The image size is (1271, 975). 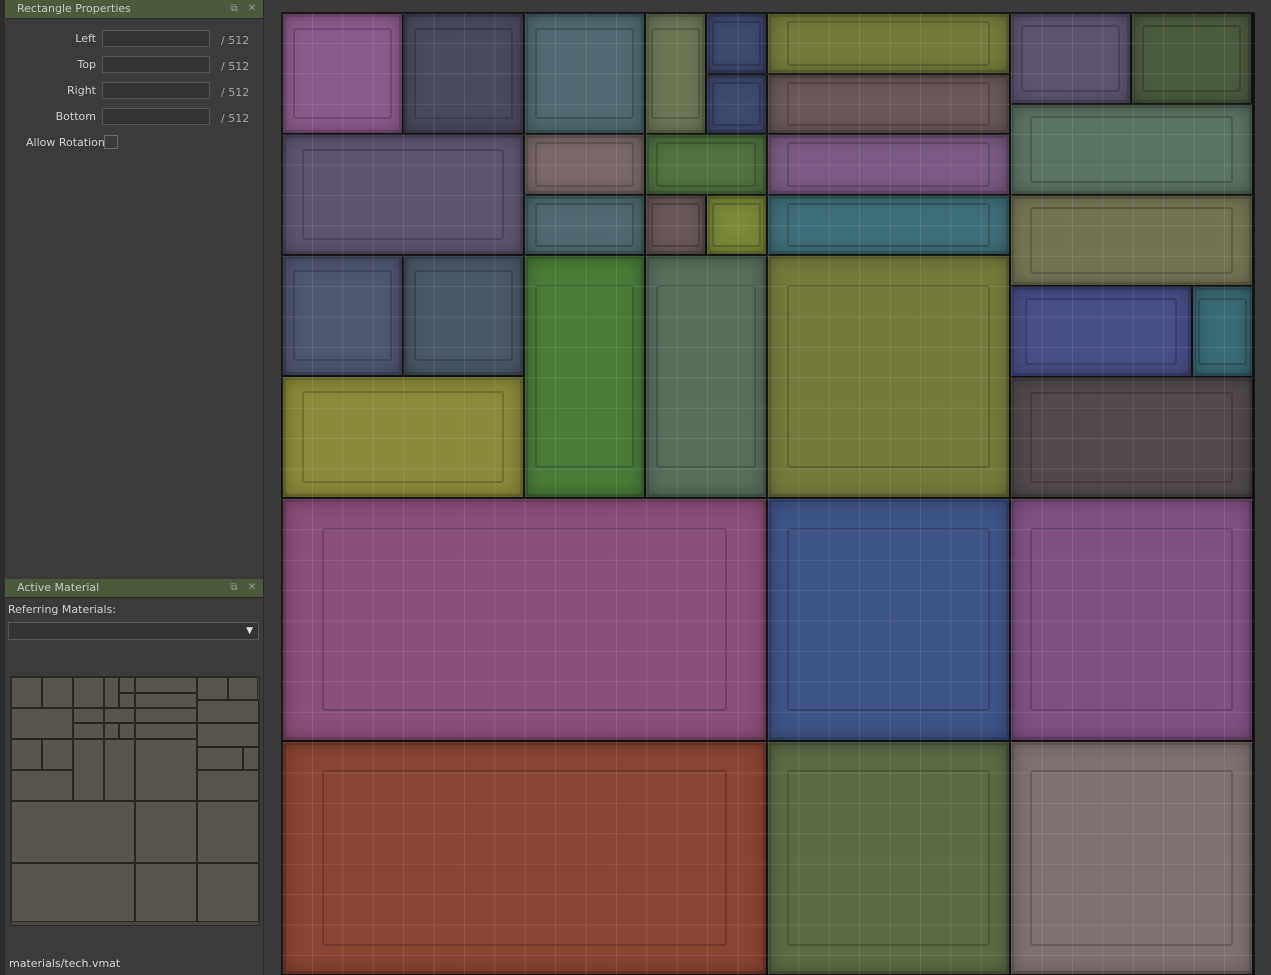 What do you see at coordinates (235, 40) in the screenshot?
I see `left-suffix: / 512` at bounding box center [235, 40].